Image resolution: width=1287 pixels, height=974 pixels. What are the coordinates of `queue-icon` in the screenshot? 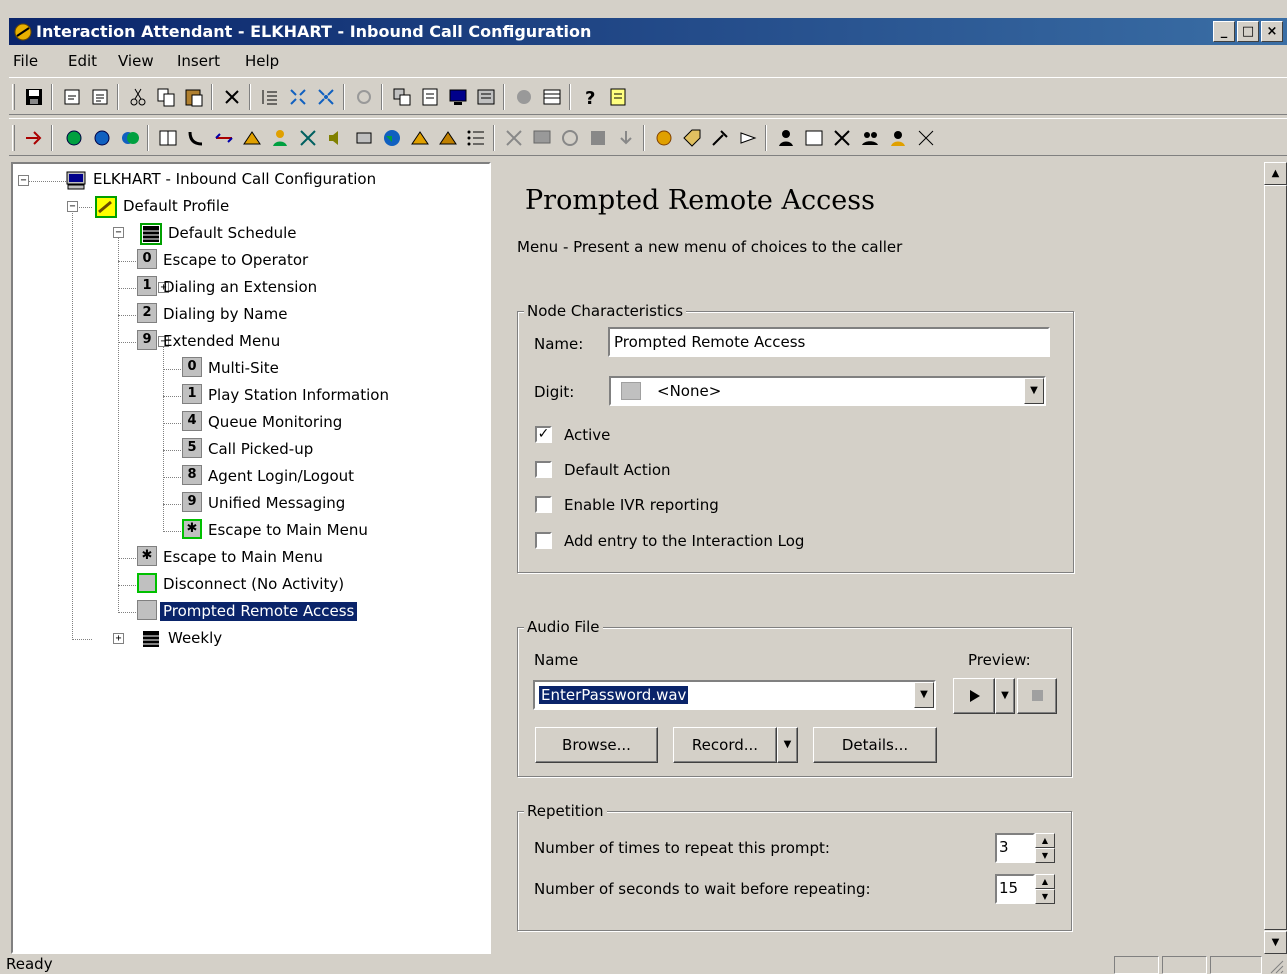 It's located at (252, 138).